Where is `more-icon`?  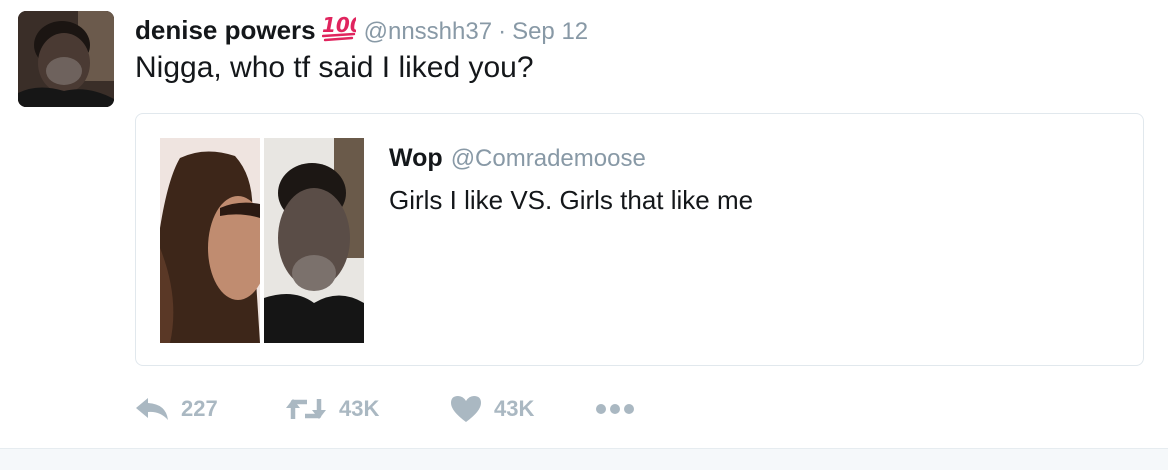 more-icon is located at coordinates (615, 409).